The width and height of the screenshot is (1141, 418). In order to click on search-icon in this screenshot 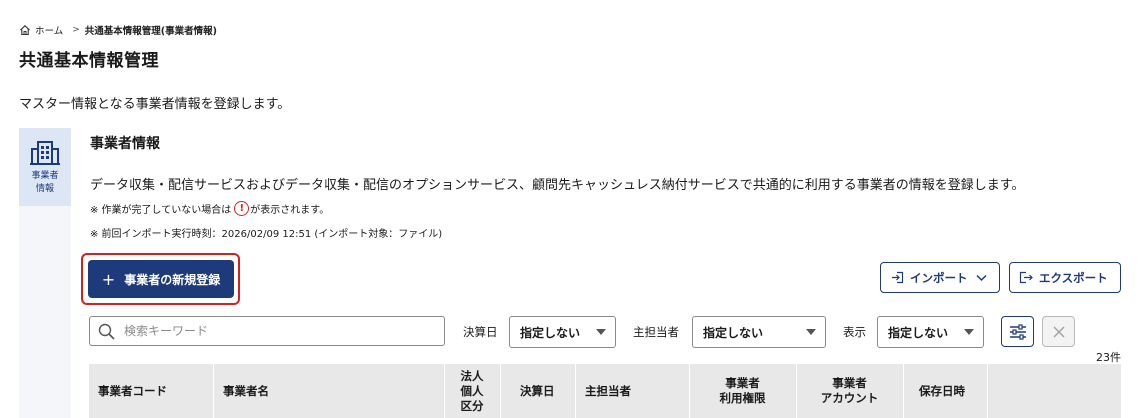, I will do `click(106, 331)`.